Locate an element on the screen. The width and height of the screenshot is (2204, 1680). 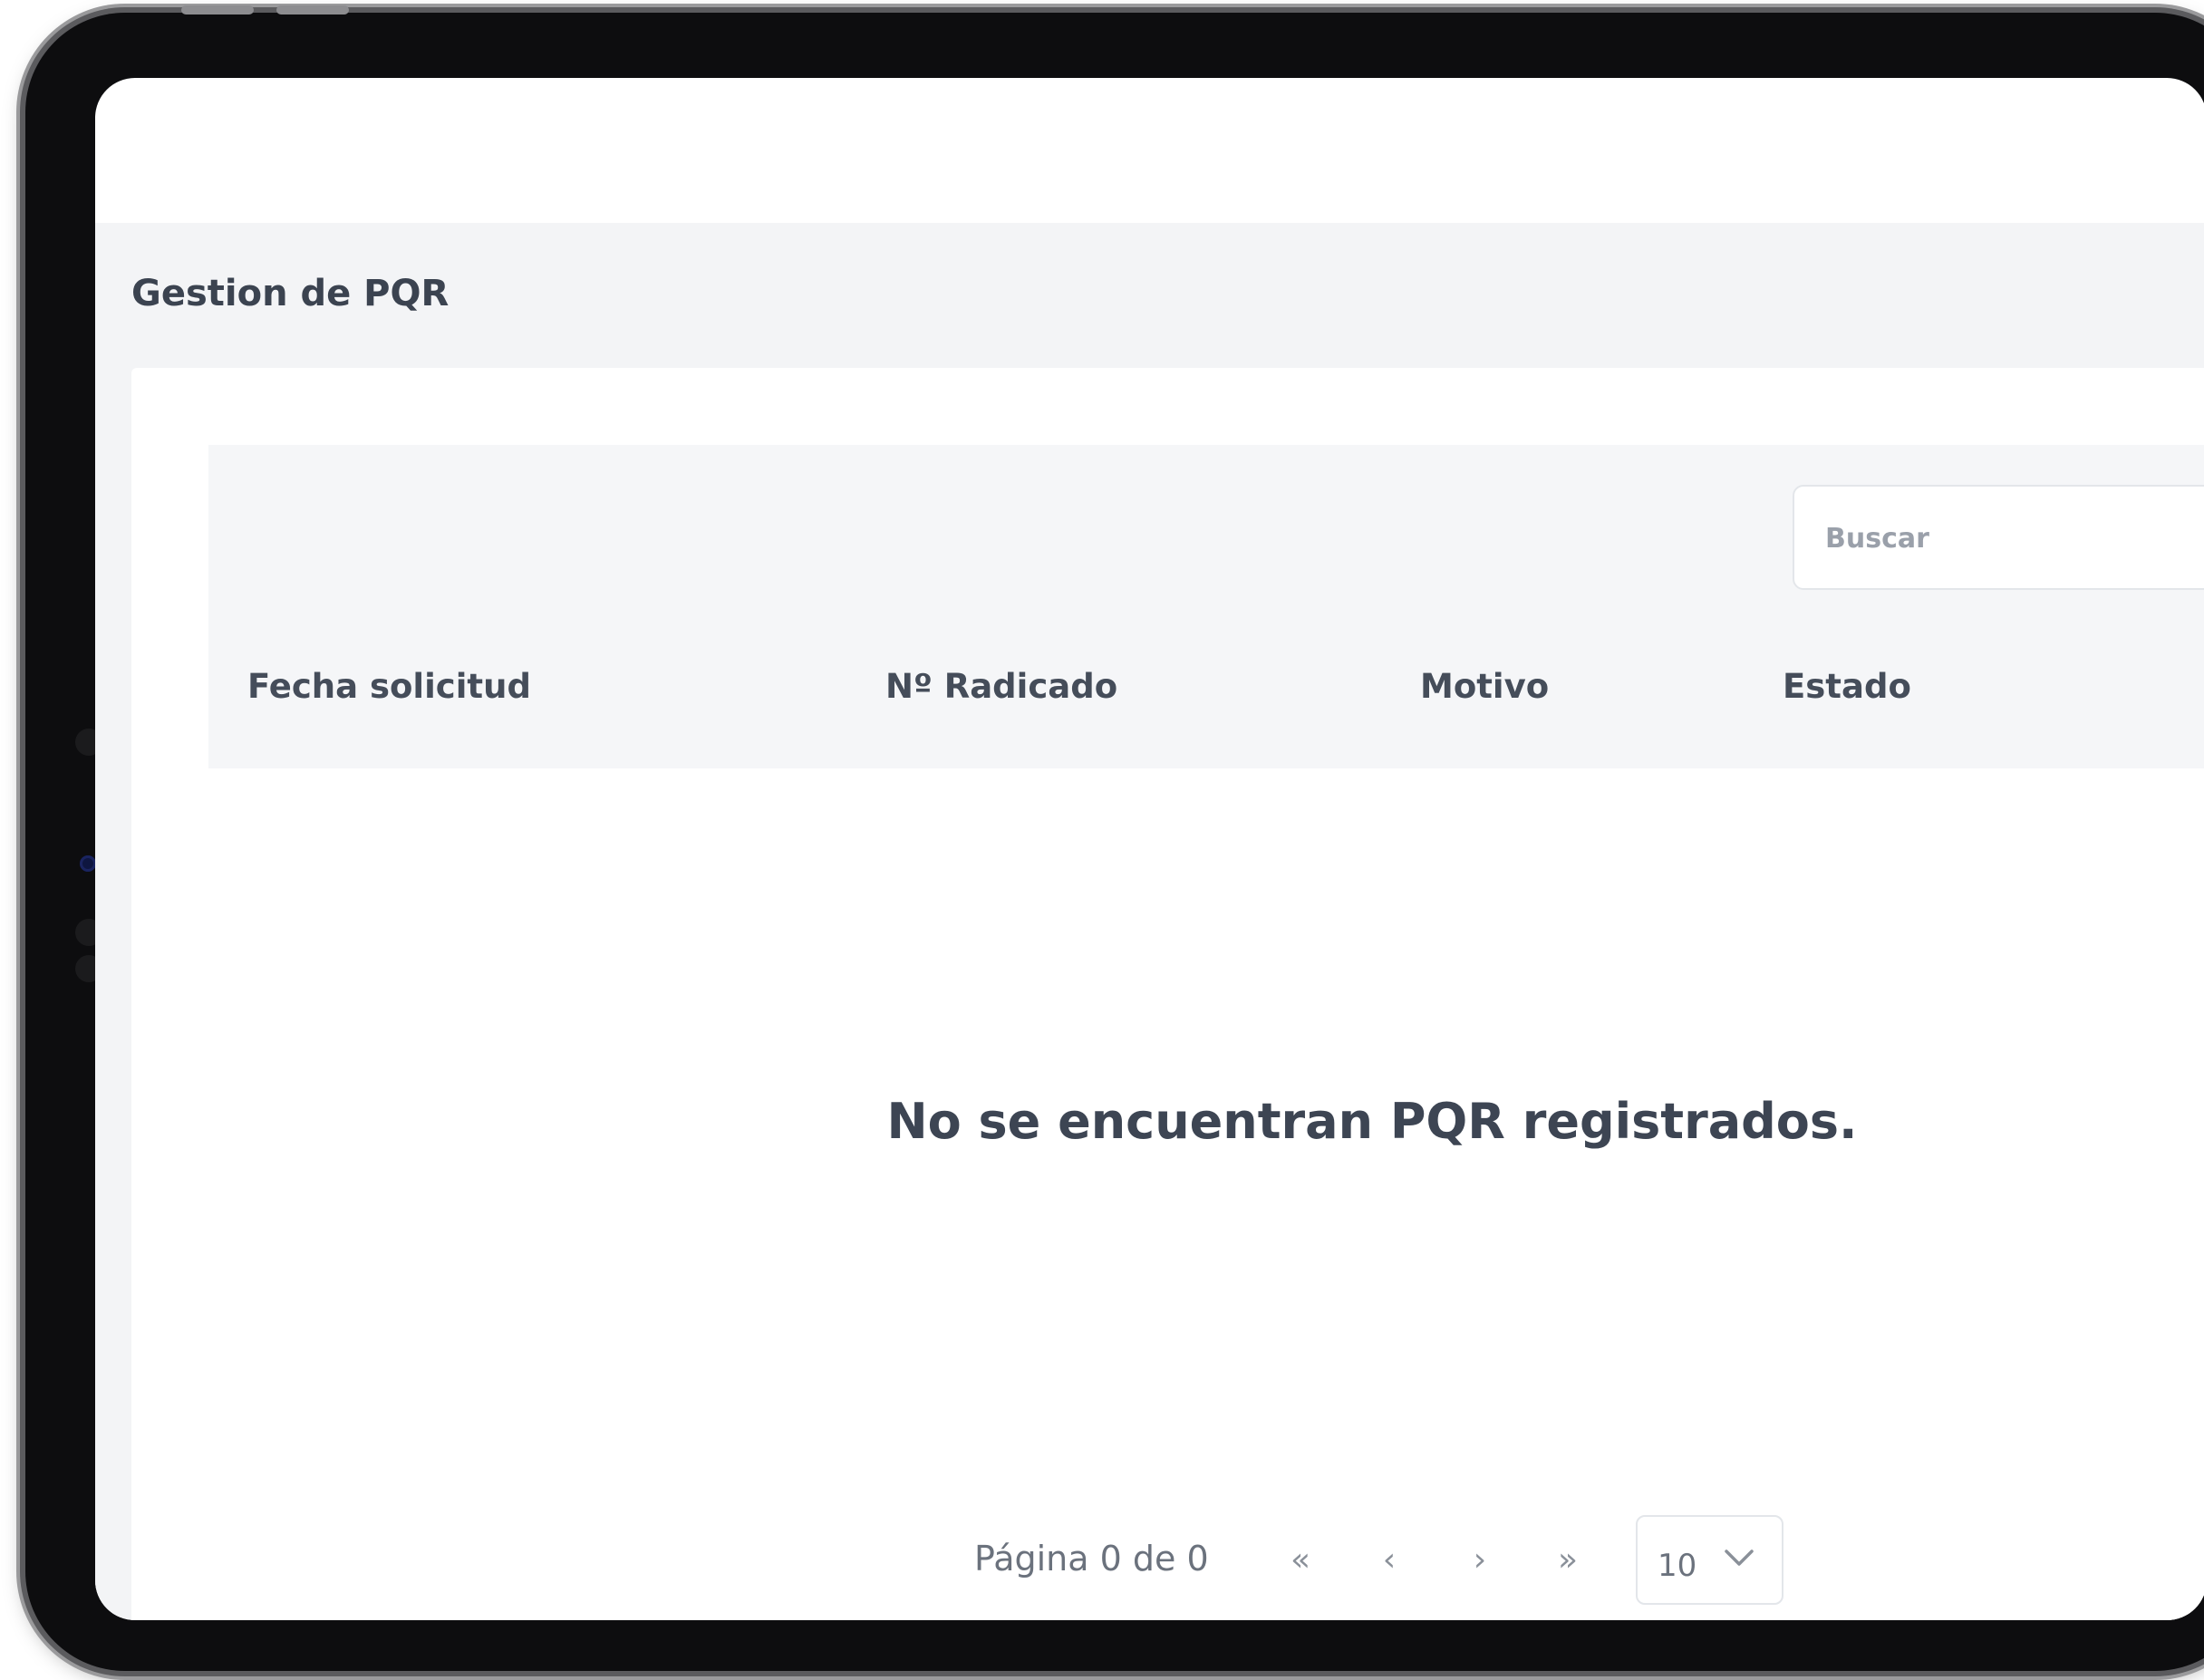
power-button is located at coordinates (312, 10).